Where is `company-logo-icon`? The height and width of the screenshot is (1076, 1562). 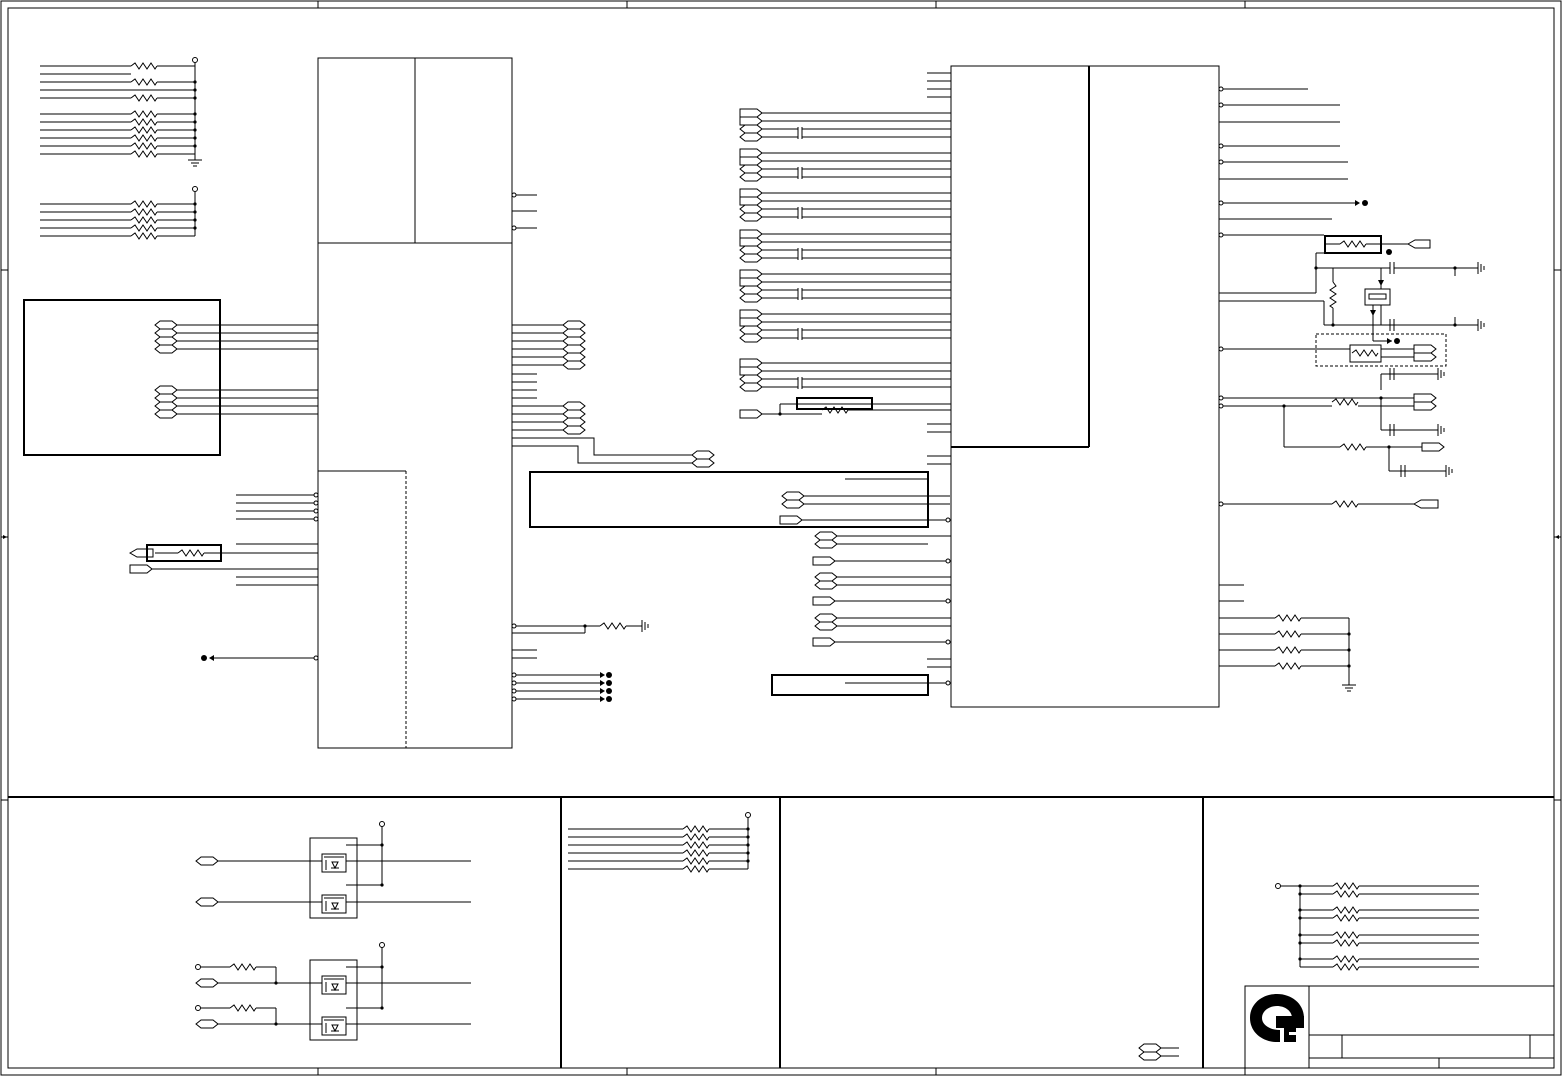 company-logo-icon is located at coordinates (1277, 1018).